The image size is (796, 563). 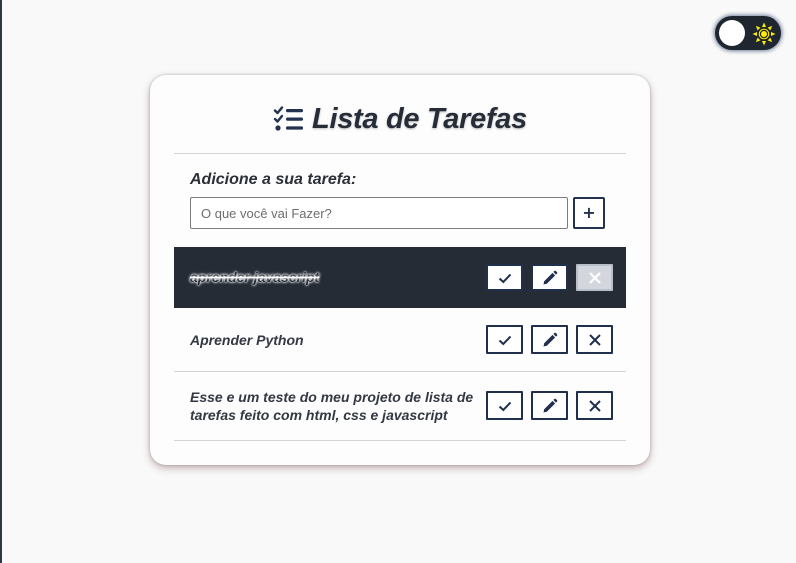 I want to click on task-input, so click(x=379, y=213).